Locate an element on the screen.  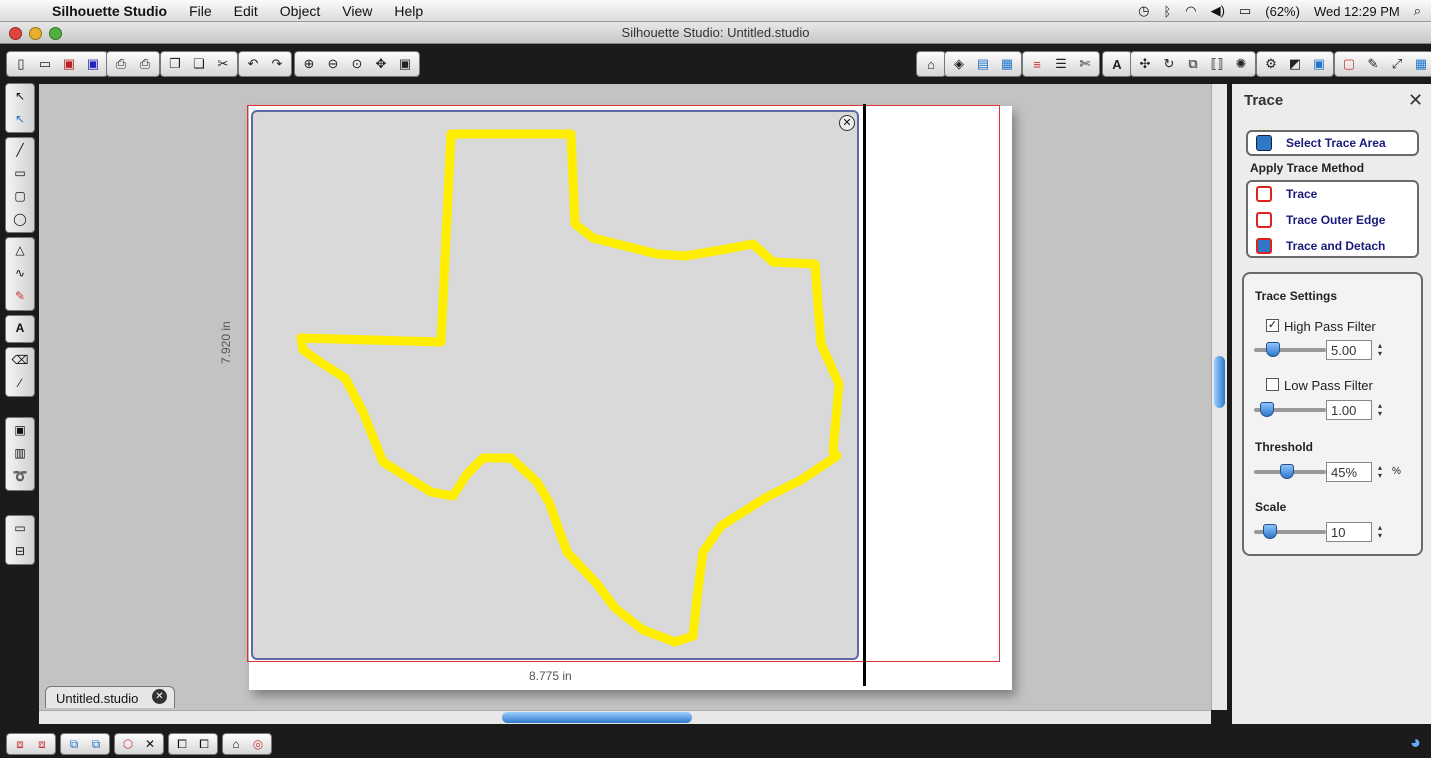
rectangle-tool-icon: ▭ is located at coordinates (20, 172).